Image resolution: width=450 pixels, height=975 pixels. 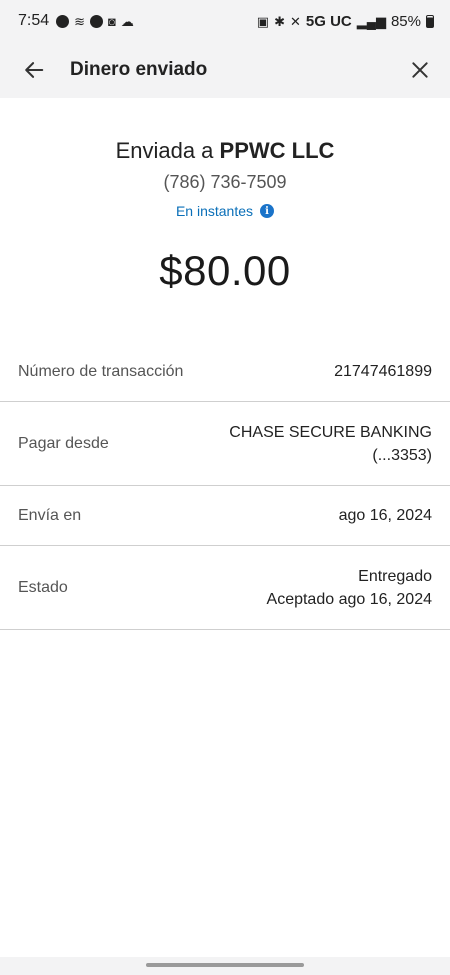 I want to click on status-right: ▣ ✱ ✕ 5G UC ▂▄▆ 85%, so click(x=345, y=21).